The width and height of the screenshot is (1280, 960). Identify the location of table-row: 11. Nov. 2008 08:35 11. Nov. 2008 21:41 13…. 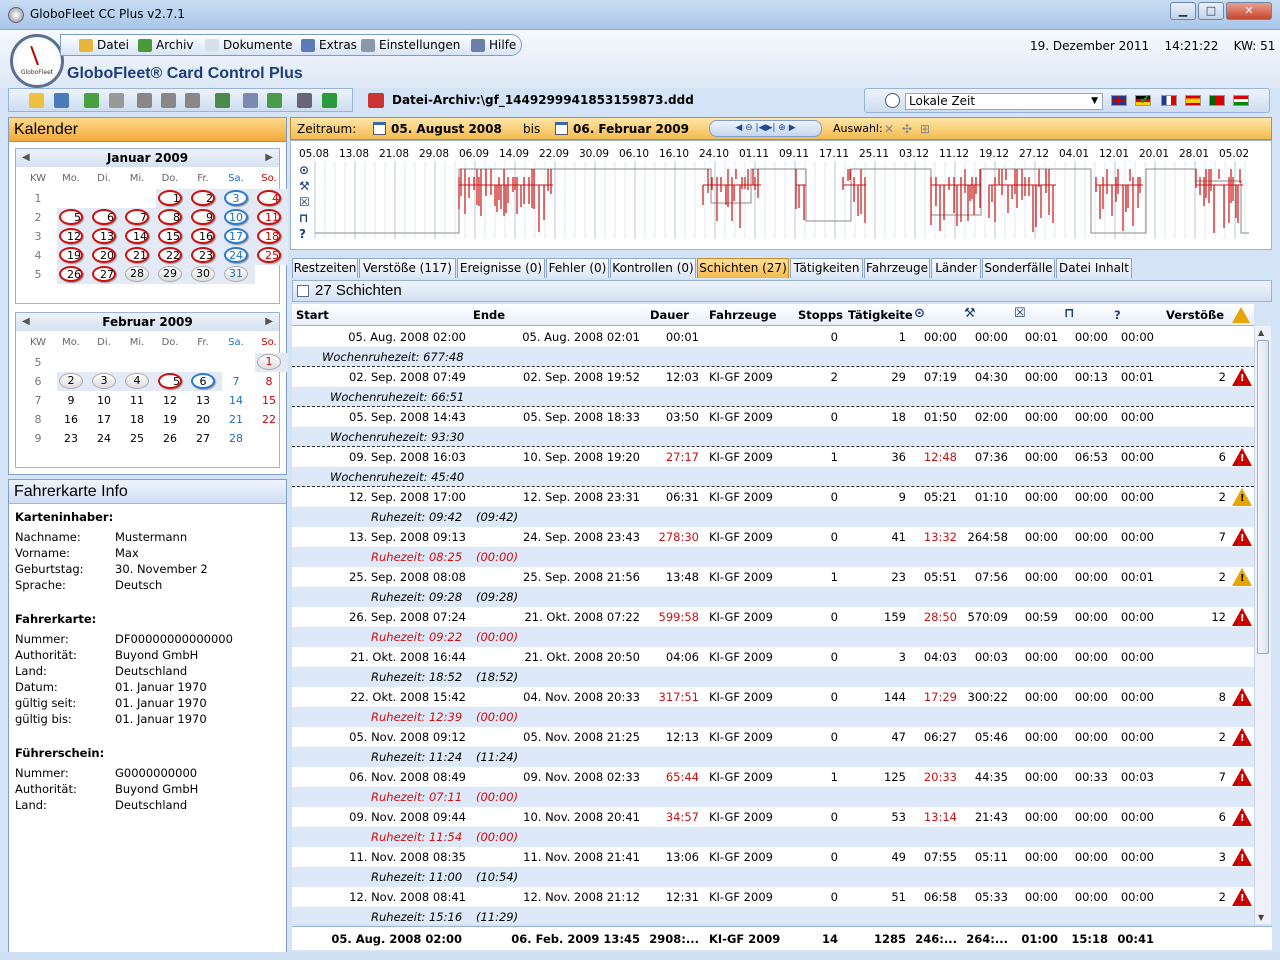
(773, 857).